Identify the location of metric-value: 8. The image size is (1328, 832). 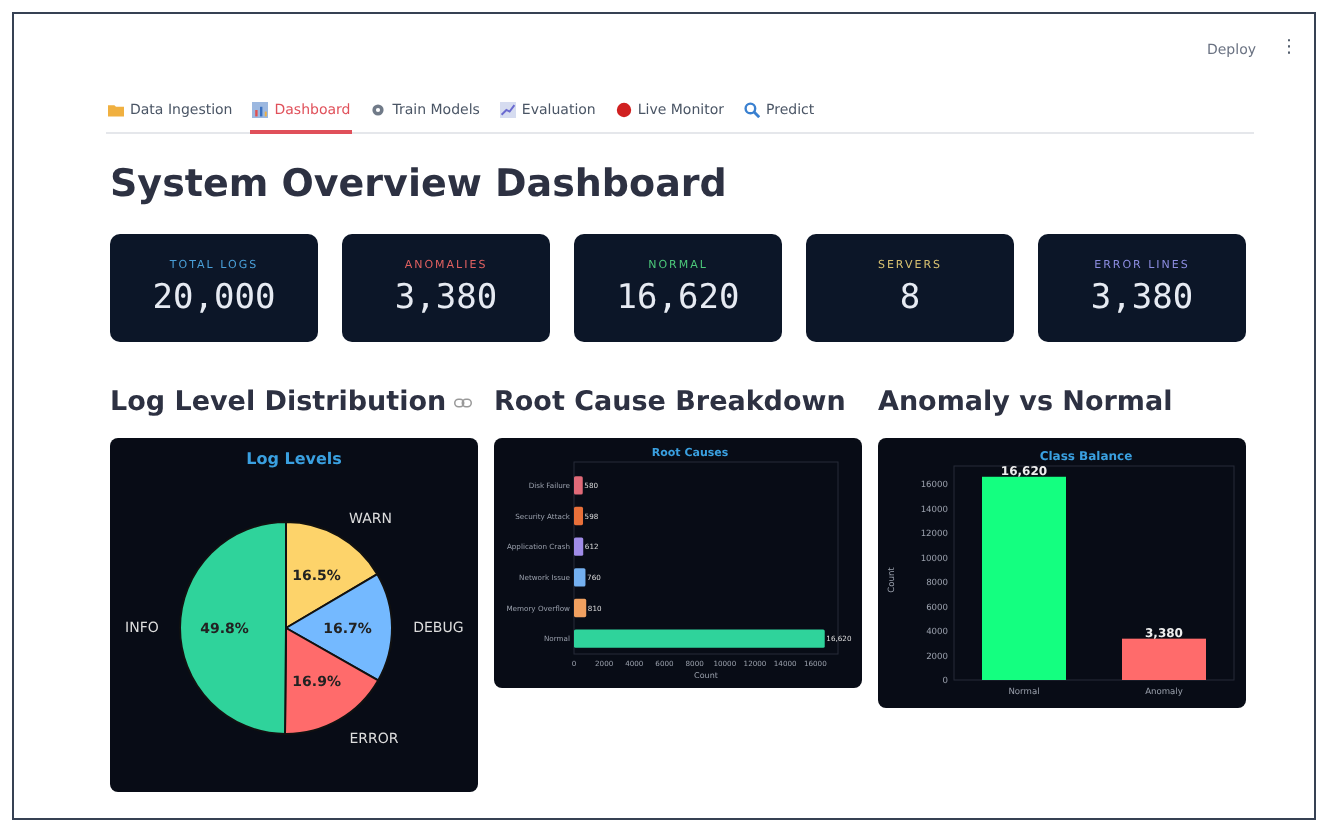
(910, 299).